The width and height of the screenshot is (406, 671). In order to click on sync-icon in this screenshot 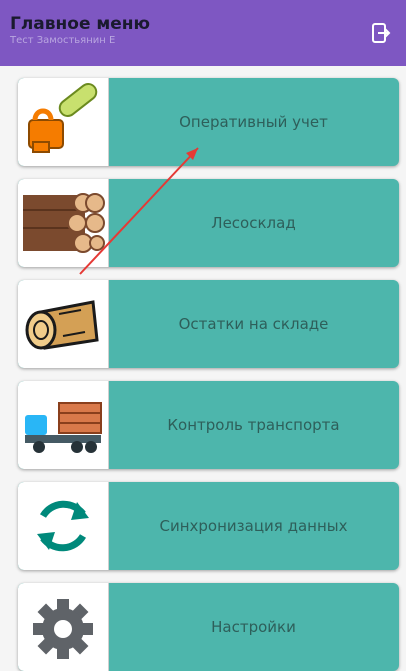, I will do `click(63, 526)`.